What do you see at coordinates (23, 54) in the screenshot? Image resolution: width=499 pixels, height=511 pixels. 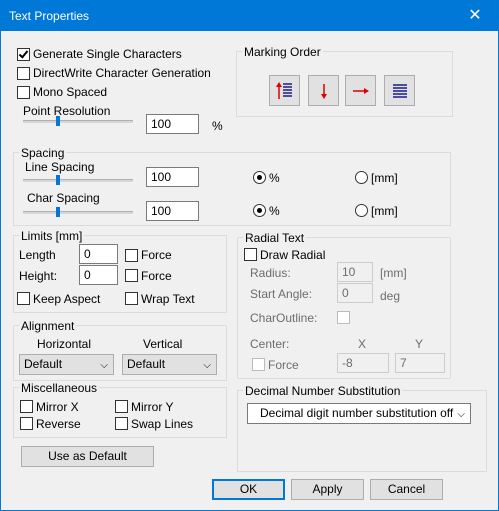 I see `gen-single-checkbox` at bounding box center [23, 54].